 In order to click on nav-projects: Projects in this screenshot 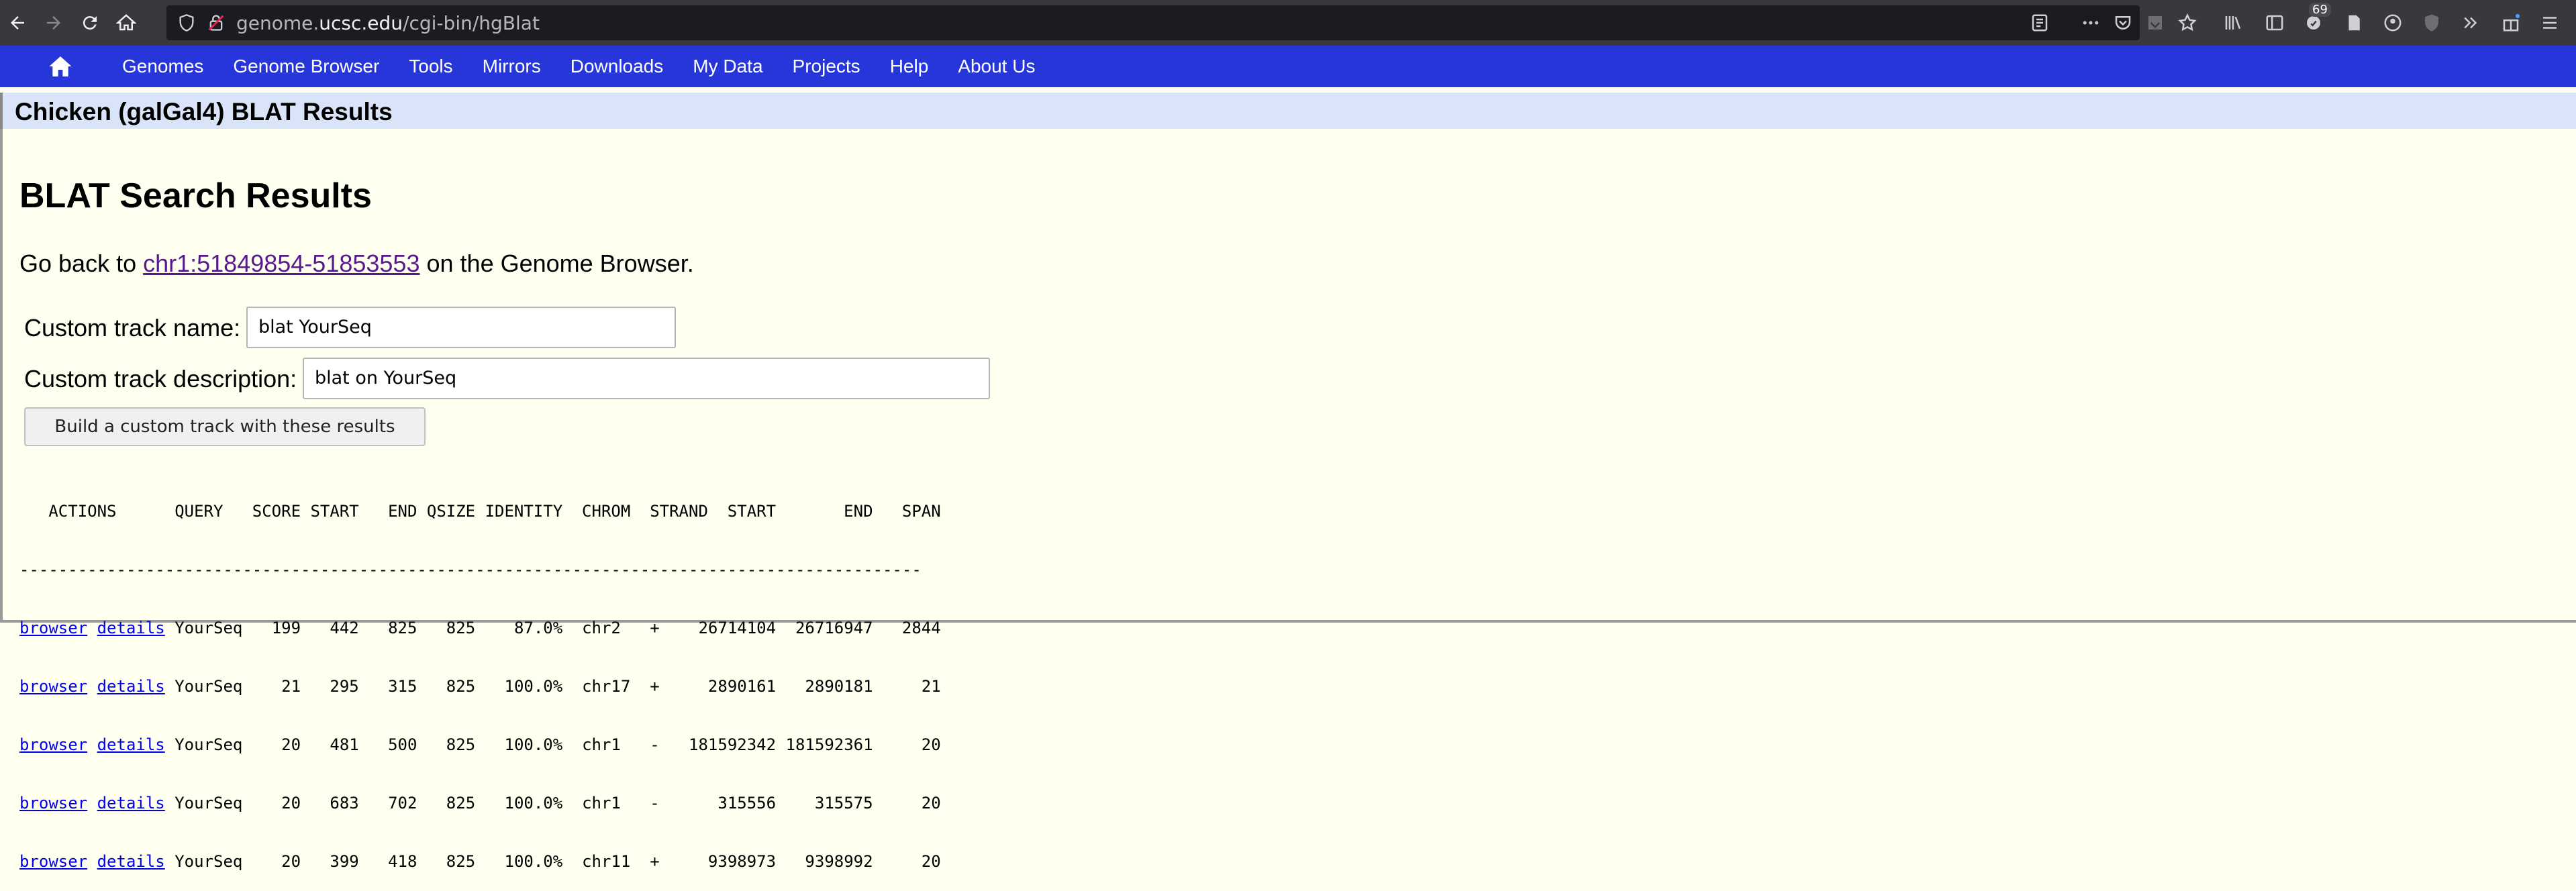, I will do `click(839, 66)`.